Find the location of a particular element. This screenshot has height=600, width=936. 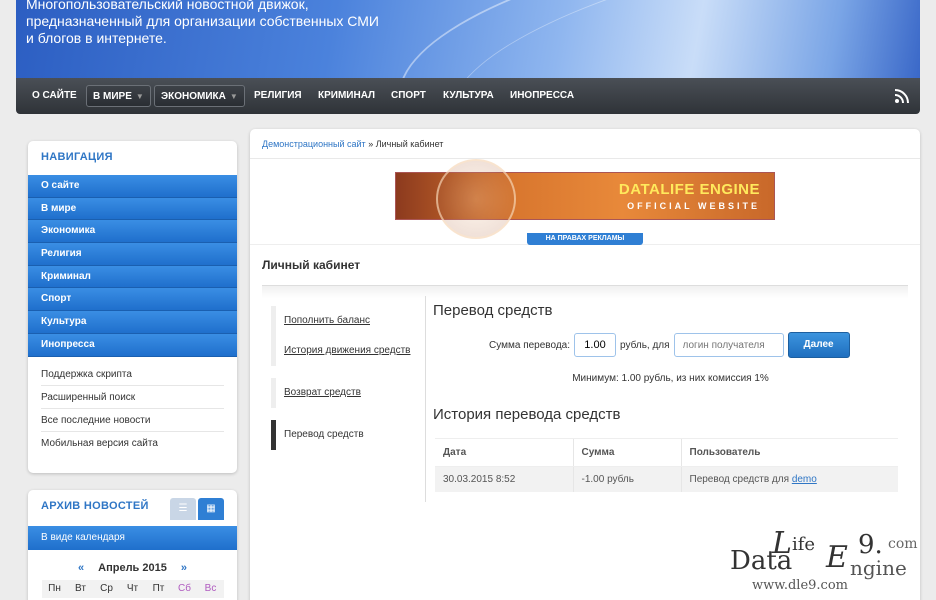

rss-icon is located at coordinates (902, 96).